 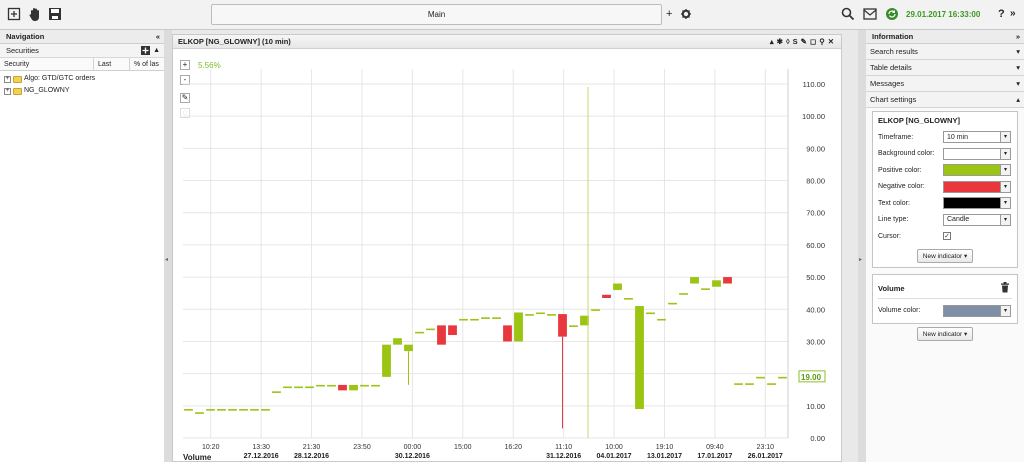 What do you see at coordinates (669, 14) in the screenshot?
I see `add-tab-button: +` at bounding box center [669, 14].